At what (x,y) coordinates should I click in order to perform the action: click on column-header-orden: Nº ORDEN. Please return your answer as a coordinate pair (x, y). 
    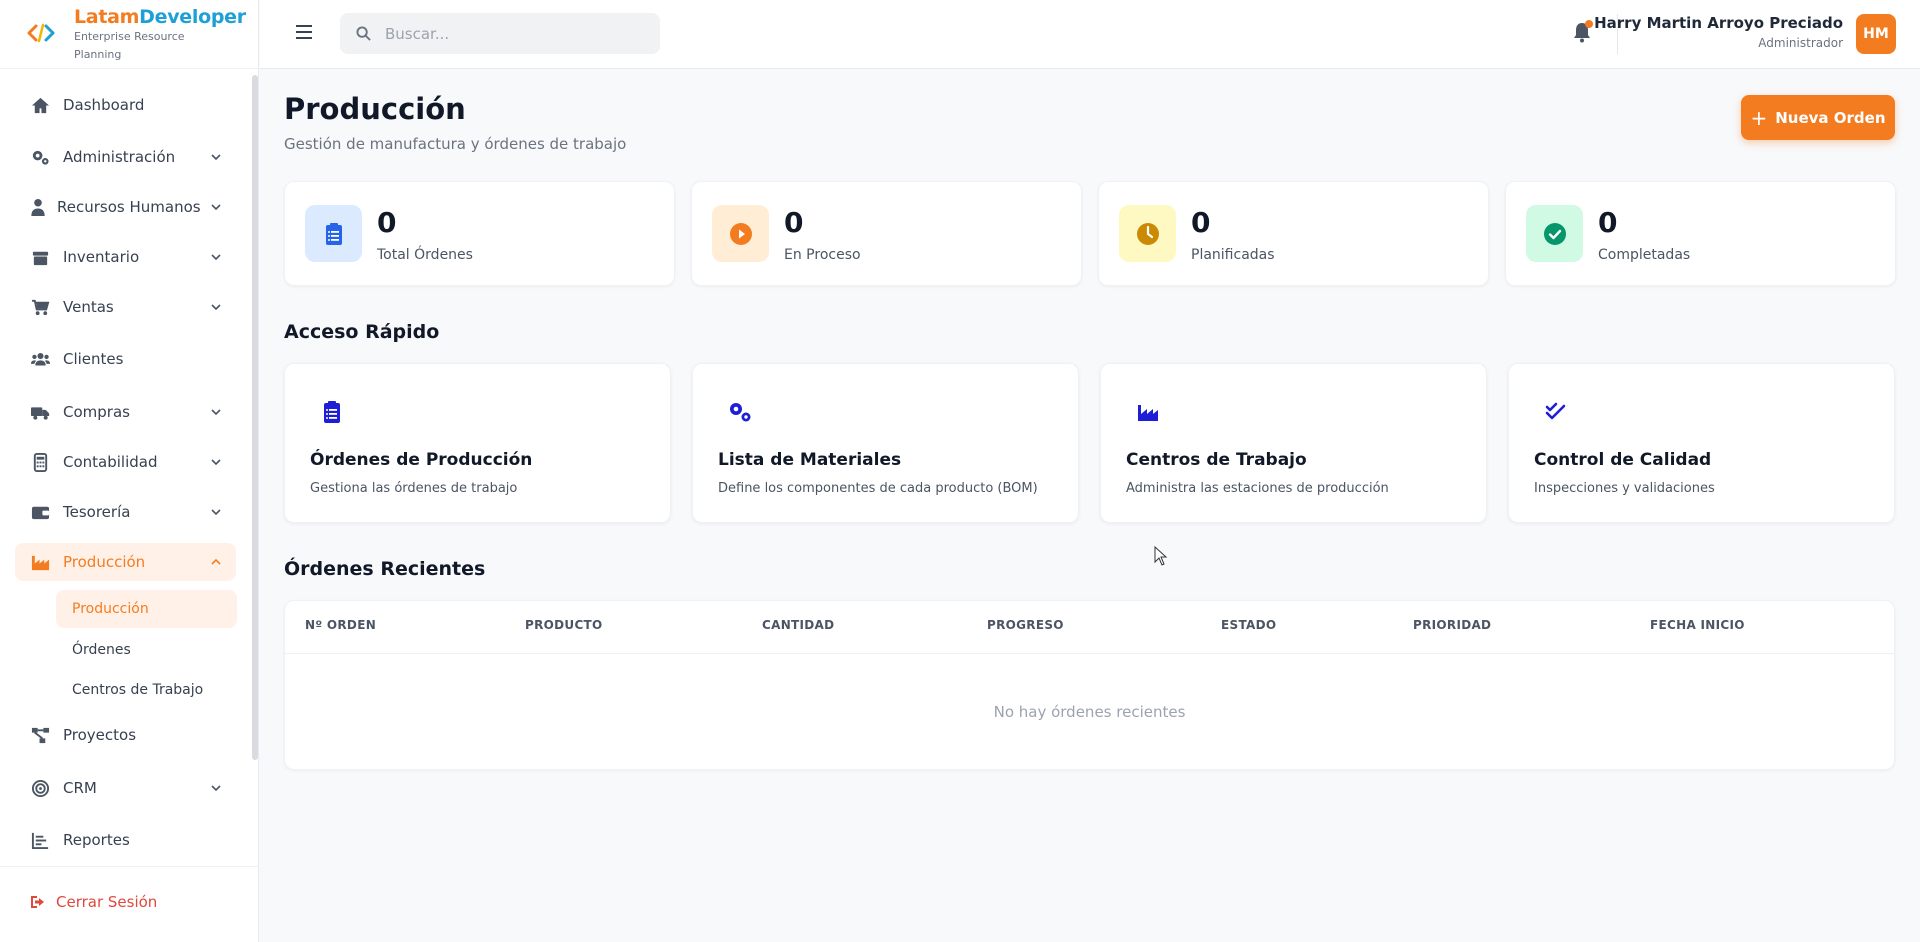
    Looking at the image, I should click on (340, 625).